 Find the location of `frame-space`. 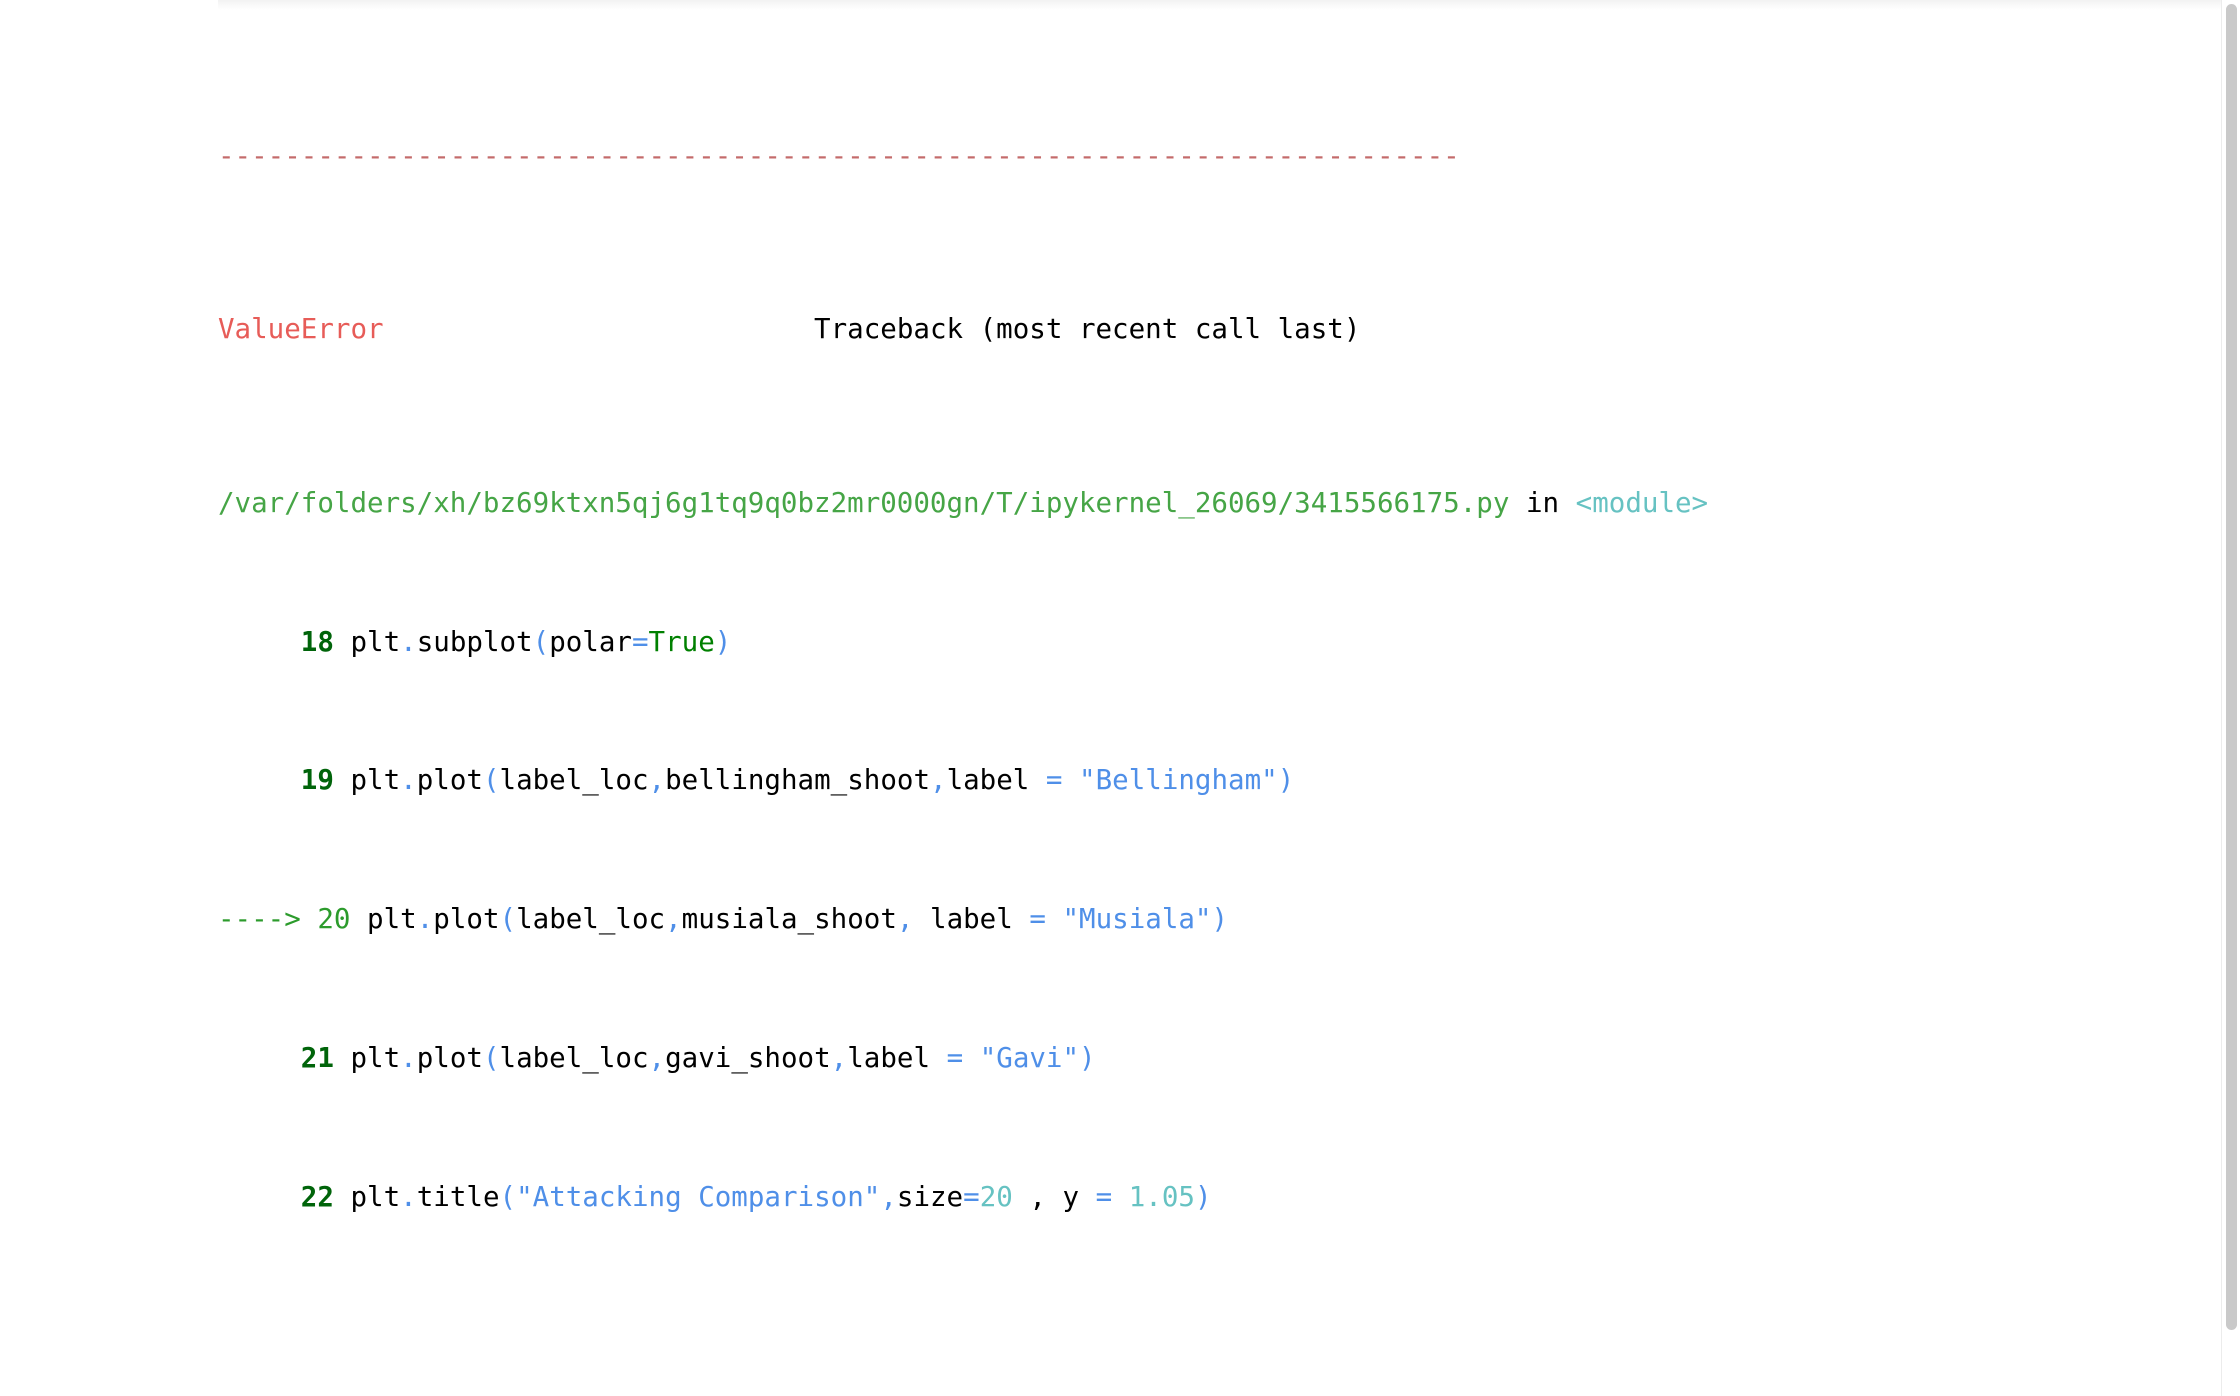

frame-space is located at coordinates (1567, 503).